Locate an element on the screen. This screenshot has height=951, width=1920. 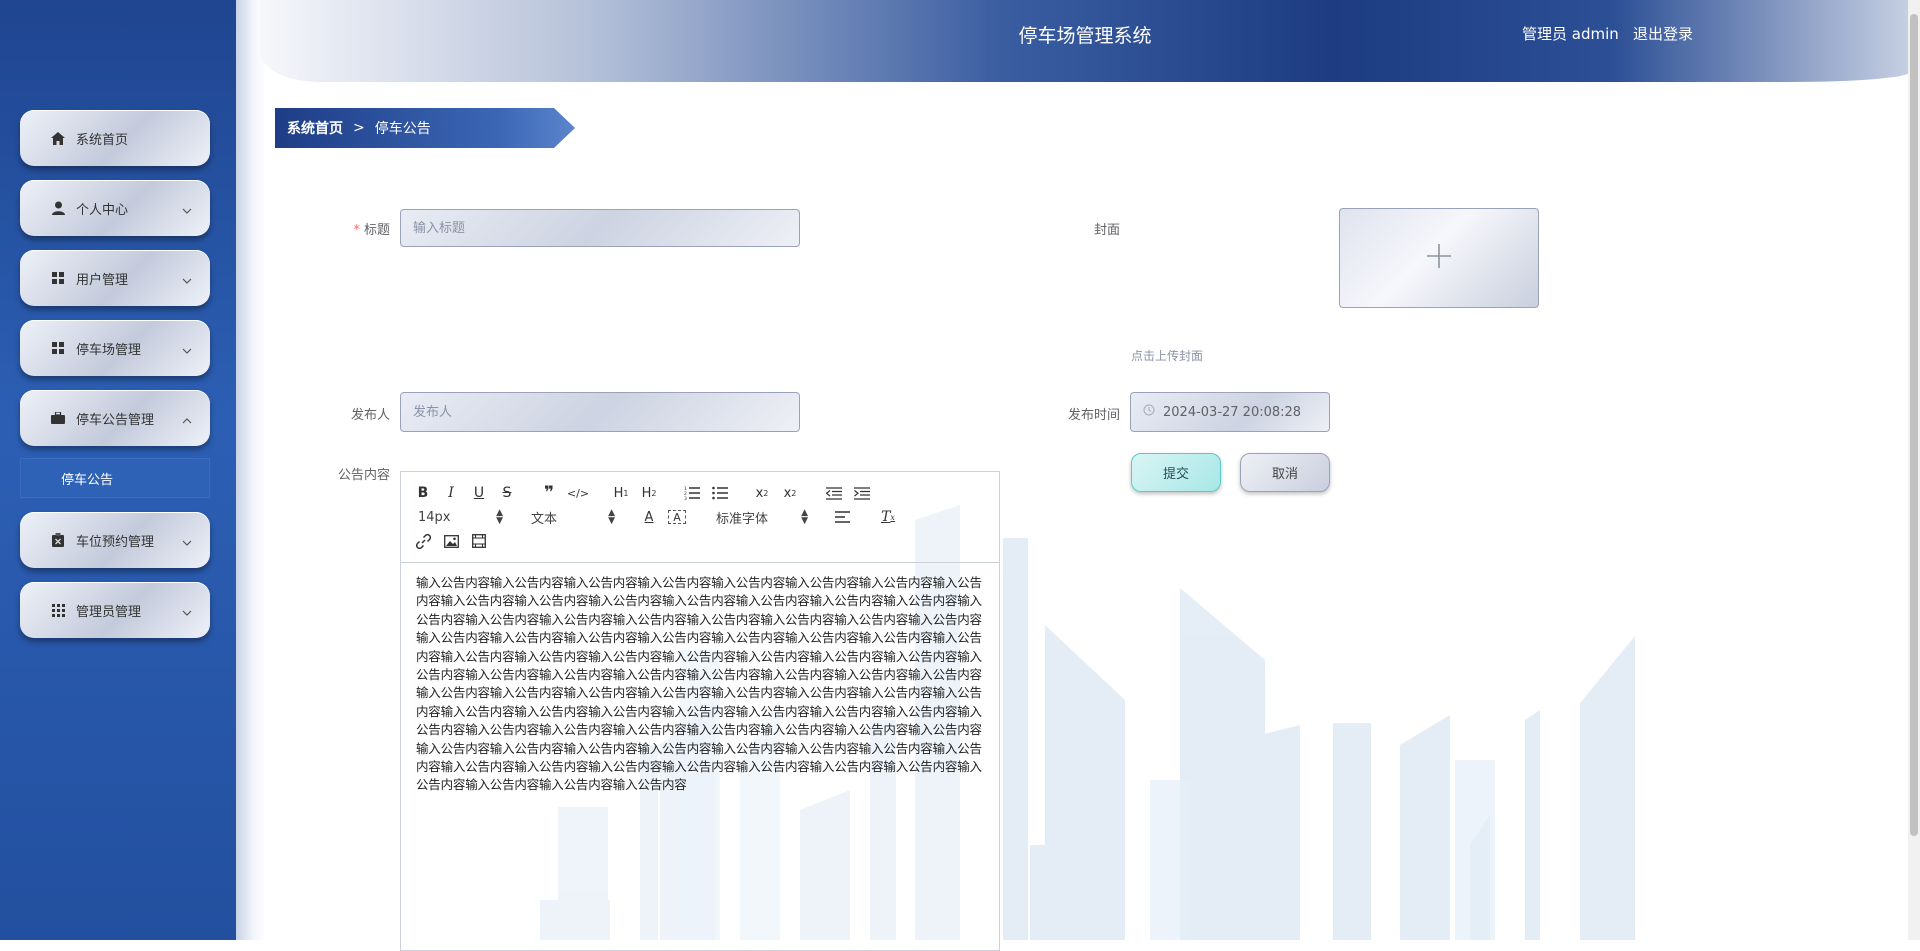
sidebar-item-label: 个人中心 is located at coordinates (102, 210).